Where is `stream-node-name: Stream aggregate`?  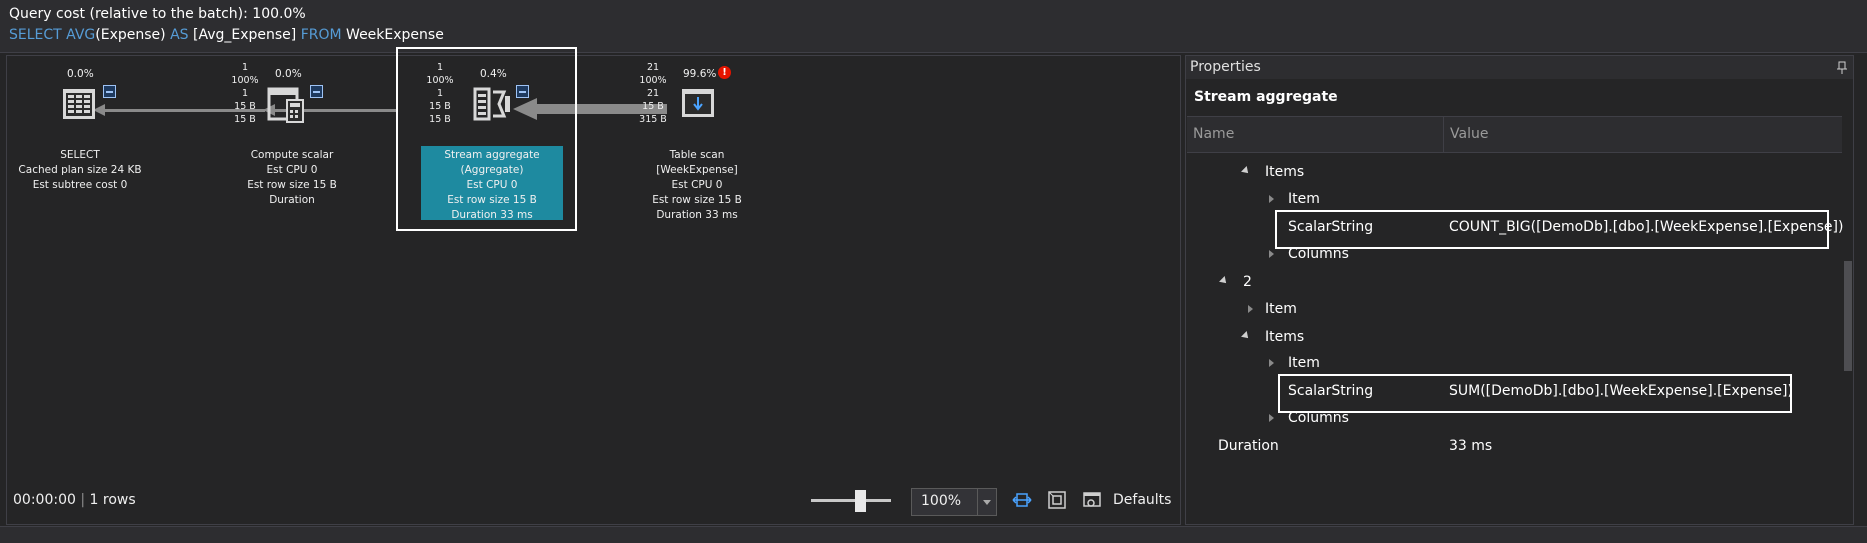
stream-node-name: Stream aggregate is located at coordinates (492, 155).